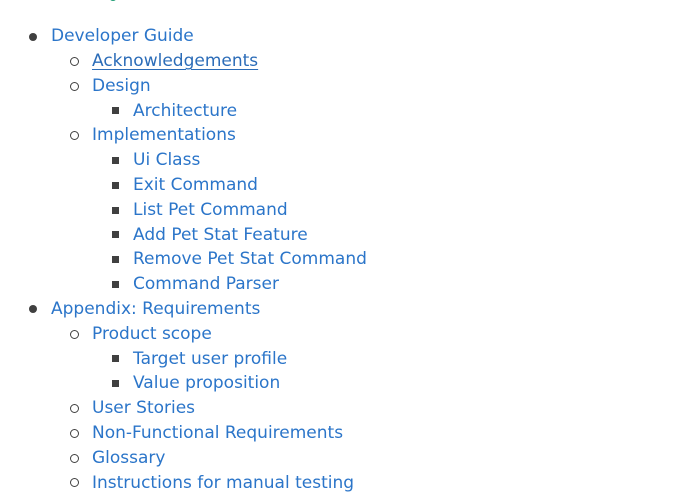 The image size is (696, 495). I want to click on toc-product-scope-link: Product scope, so click(152, 334).